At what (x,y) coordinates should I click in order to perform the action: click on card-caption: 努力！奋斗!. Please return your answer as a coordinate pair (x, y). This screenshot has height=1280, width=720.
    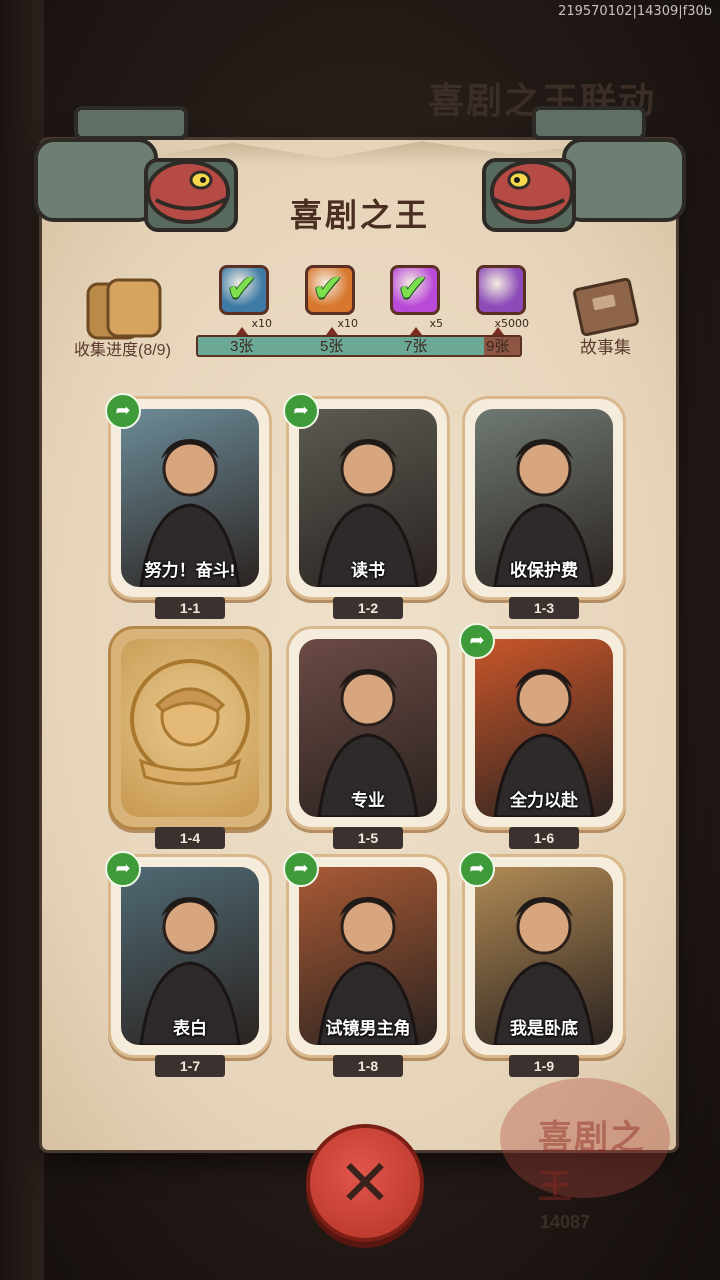
    Looking at the image, I should click on (190, 570).